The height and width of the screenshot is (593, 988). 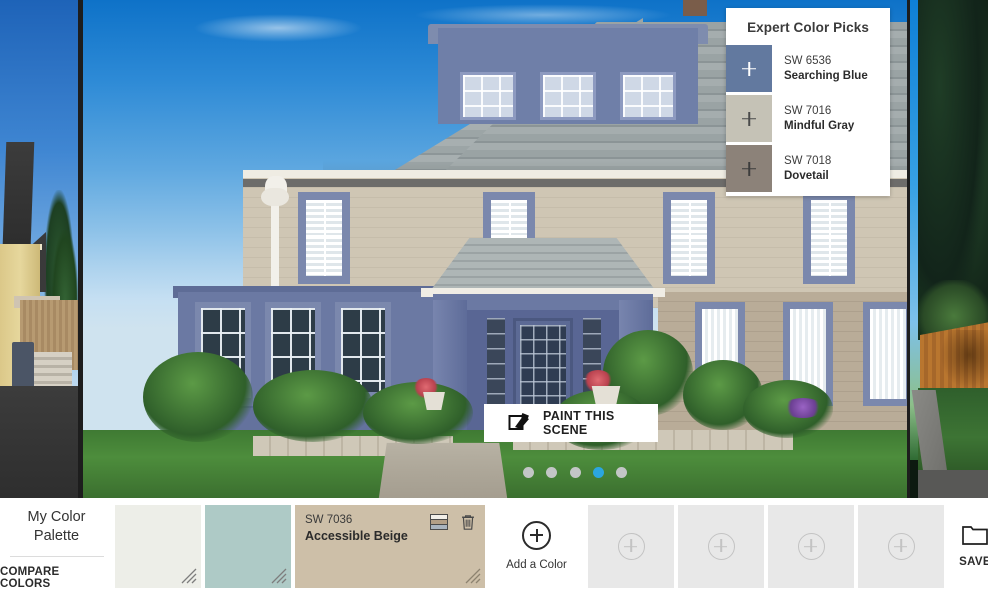 I want to click on swatch-actions, so click(x=453, y=522).